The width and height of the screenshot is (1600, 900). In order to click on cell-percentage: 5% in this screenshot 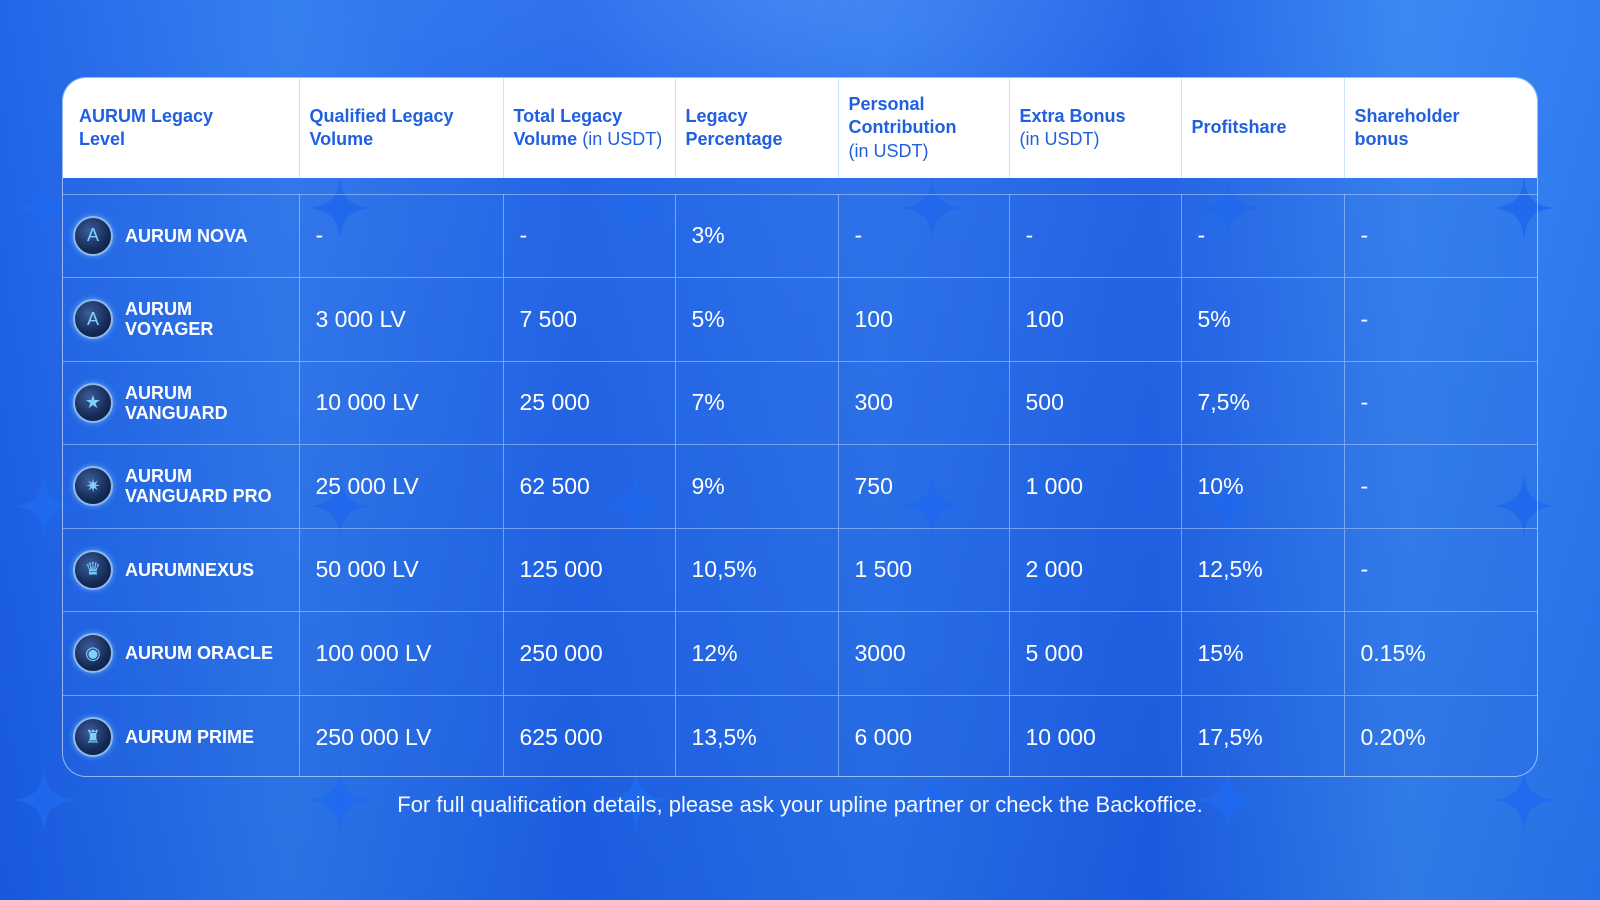, I will do `click(757, 319)`.